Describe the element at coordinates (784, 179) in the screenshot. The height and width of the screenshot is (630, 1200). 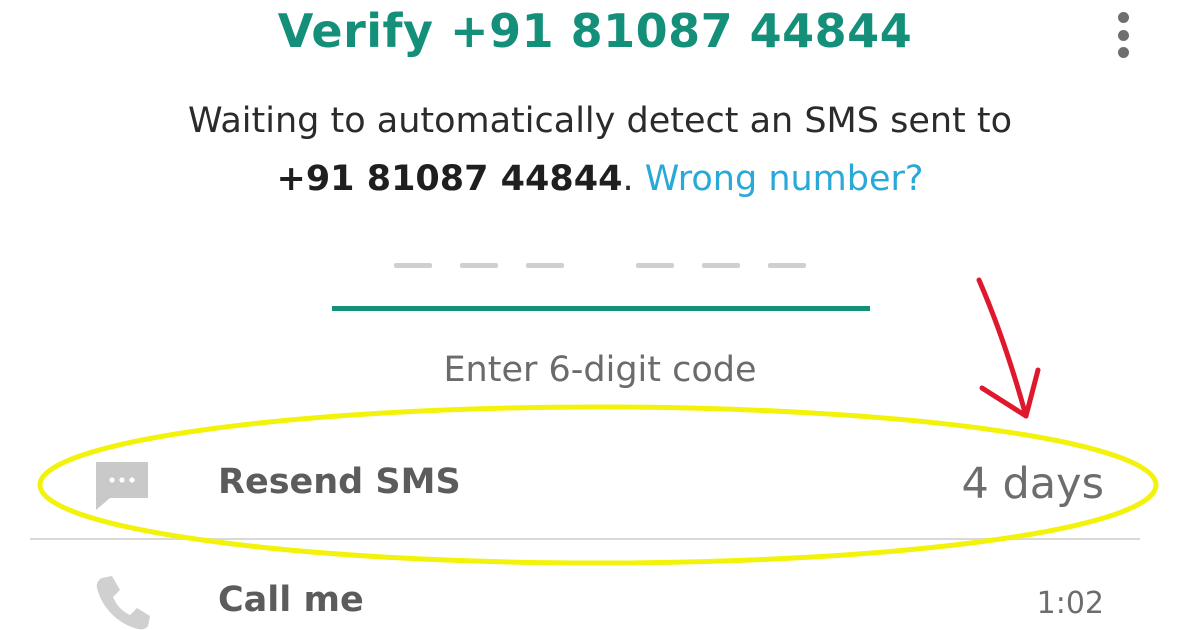
I see `wrong-number-link: Wrong number?` at that location.